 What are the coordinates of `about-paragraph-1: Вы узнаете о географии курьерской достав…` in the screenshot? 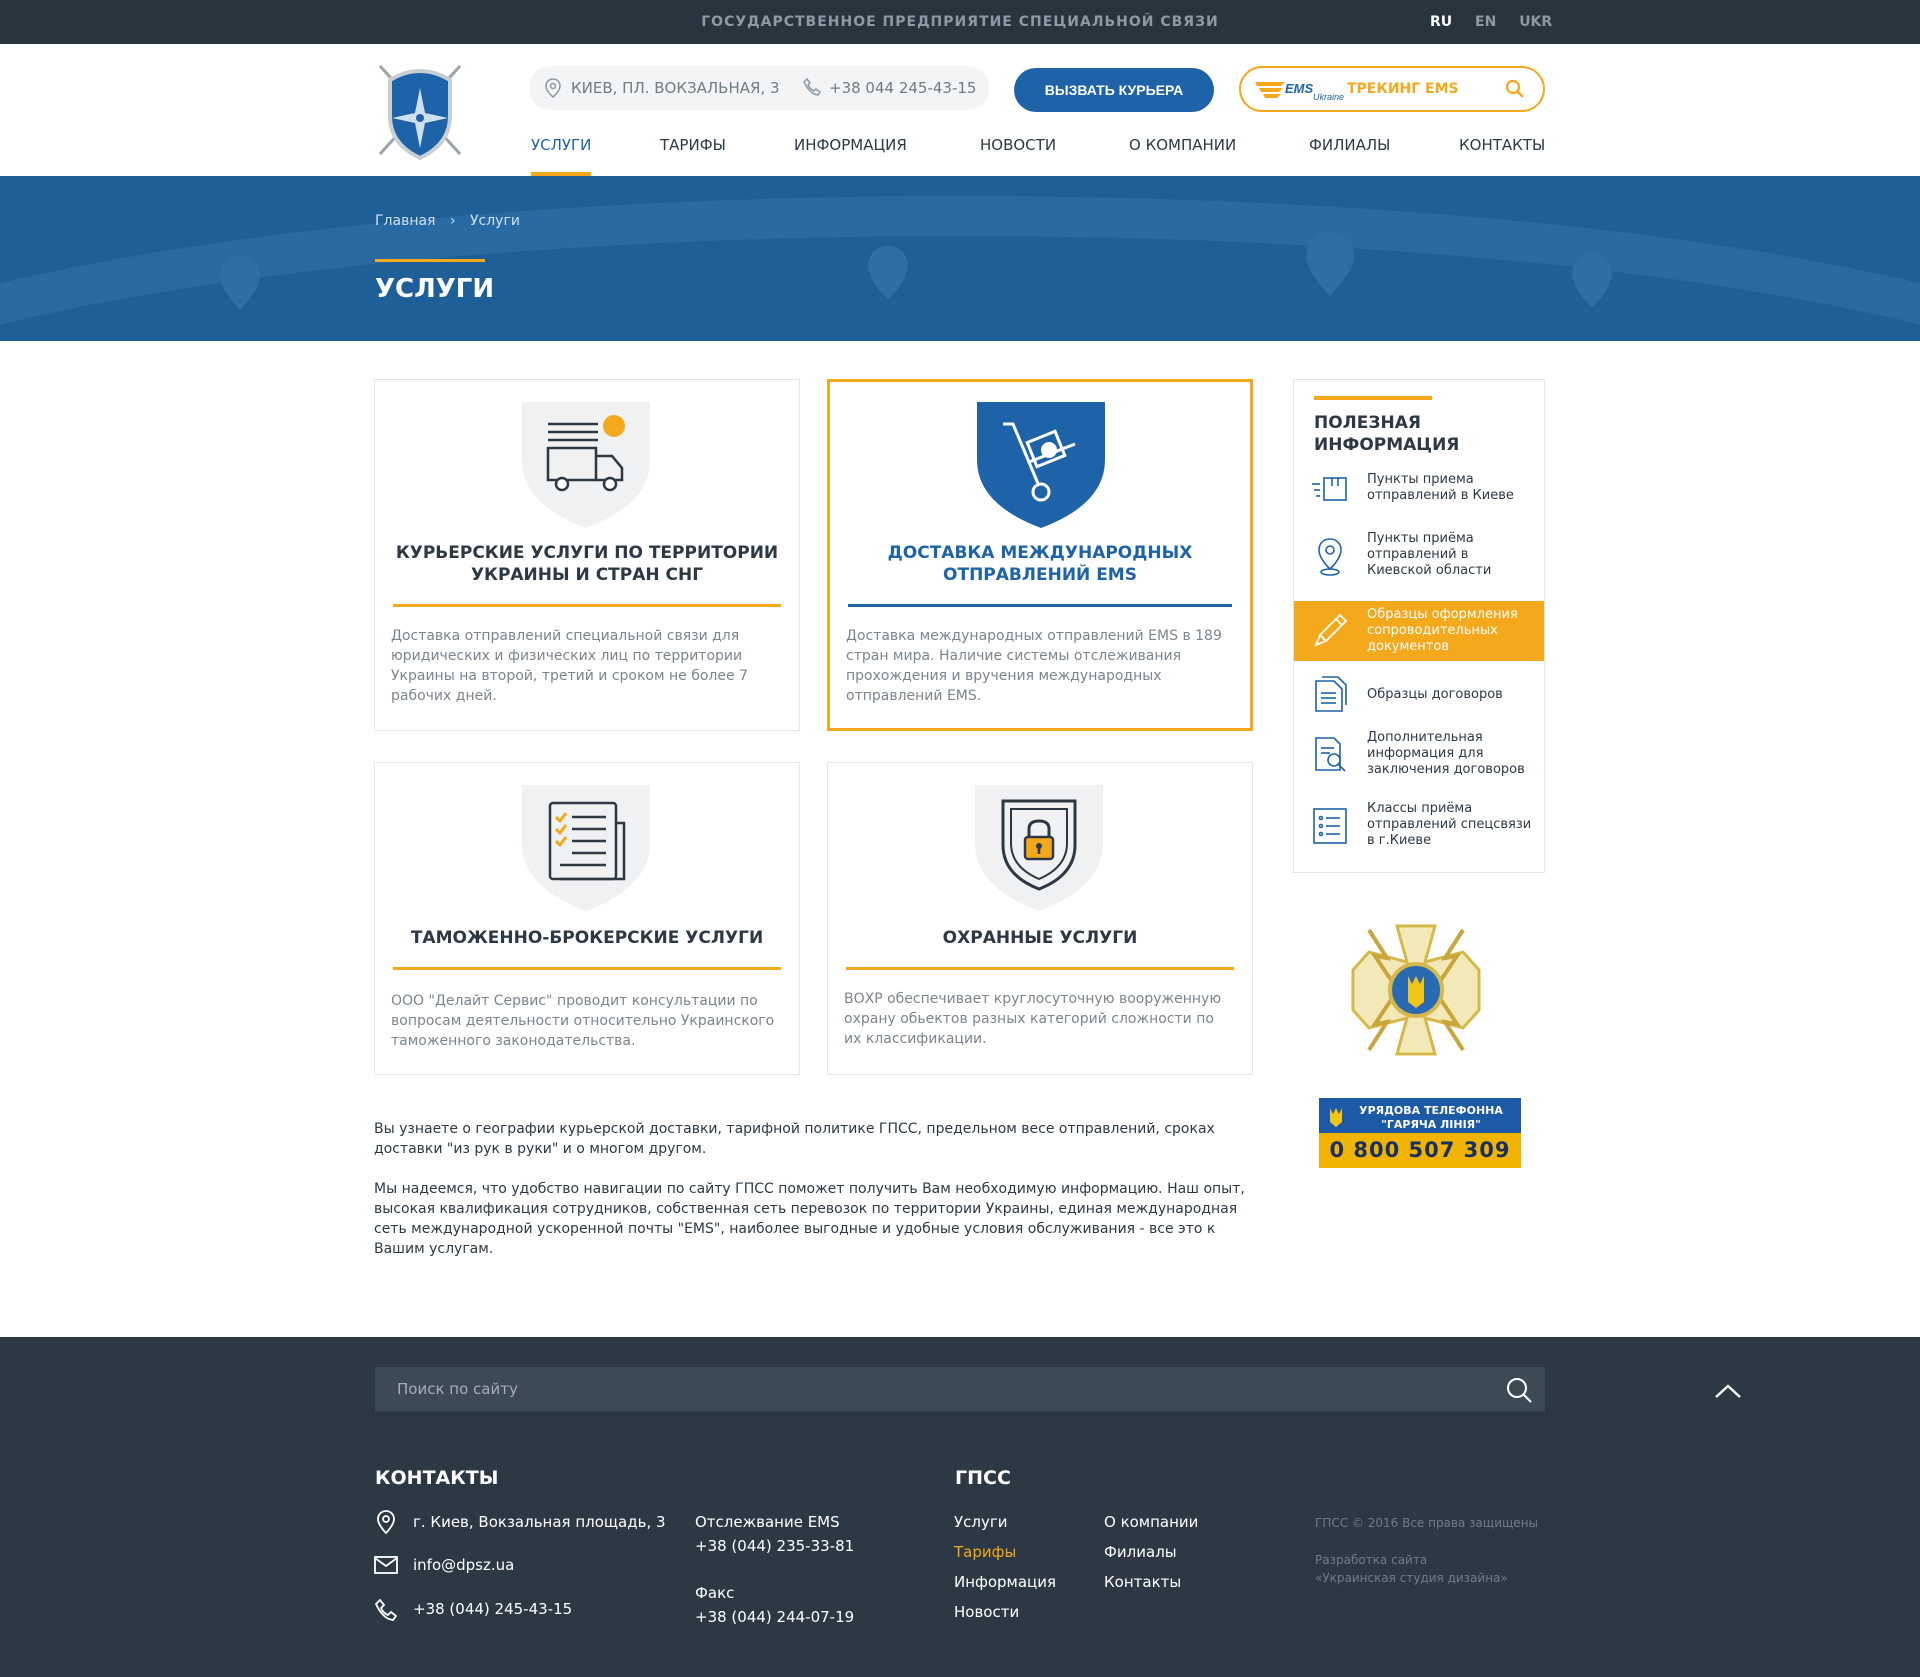 It's located at (794, 1139).